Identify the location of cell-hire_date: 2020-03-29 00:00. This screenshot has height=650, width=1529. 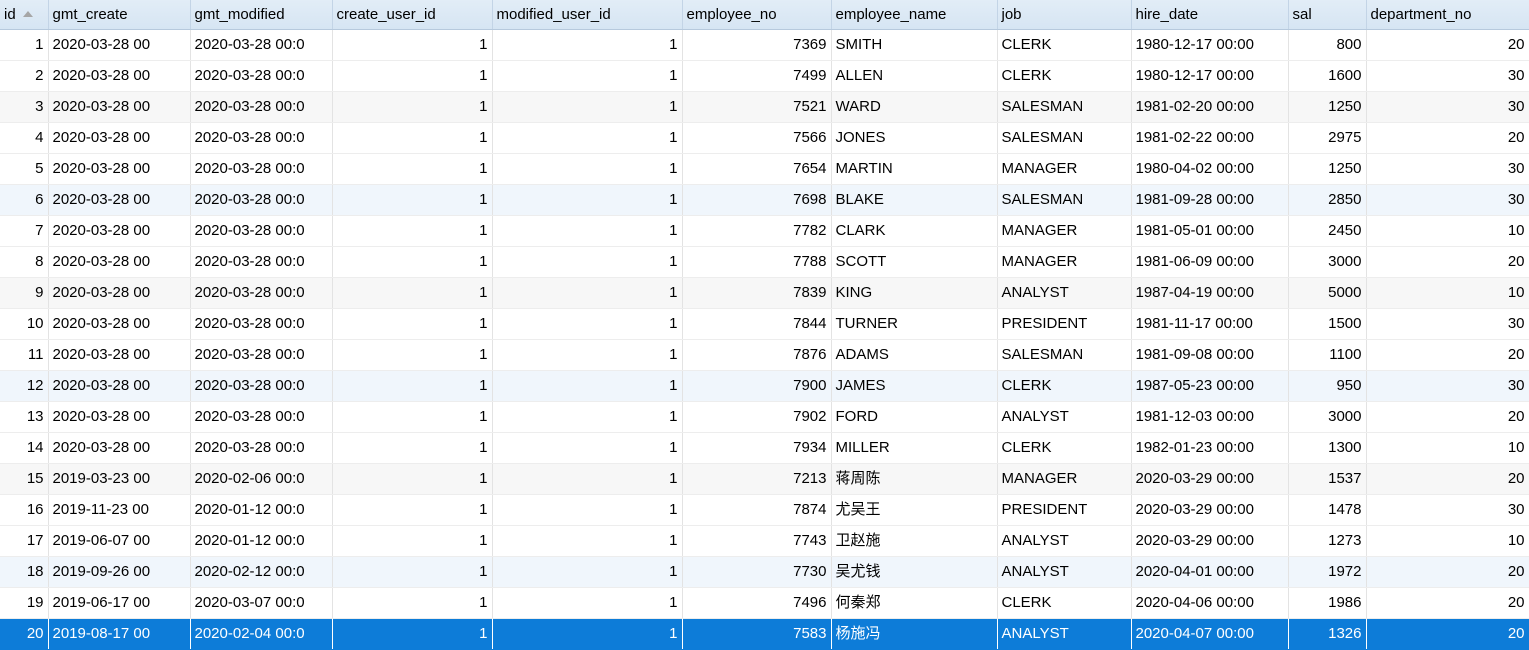
(1210, 479).